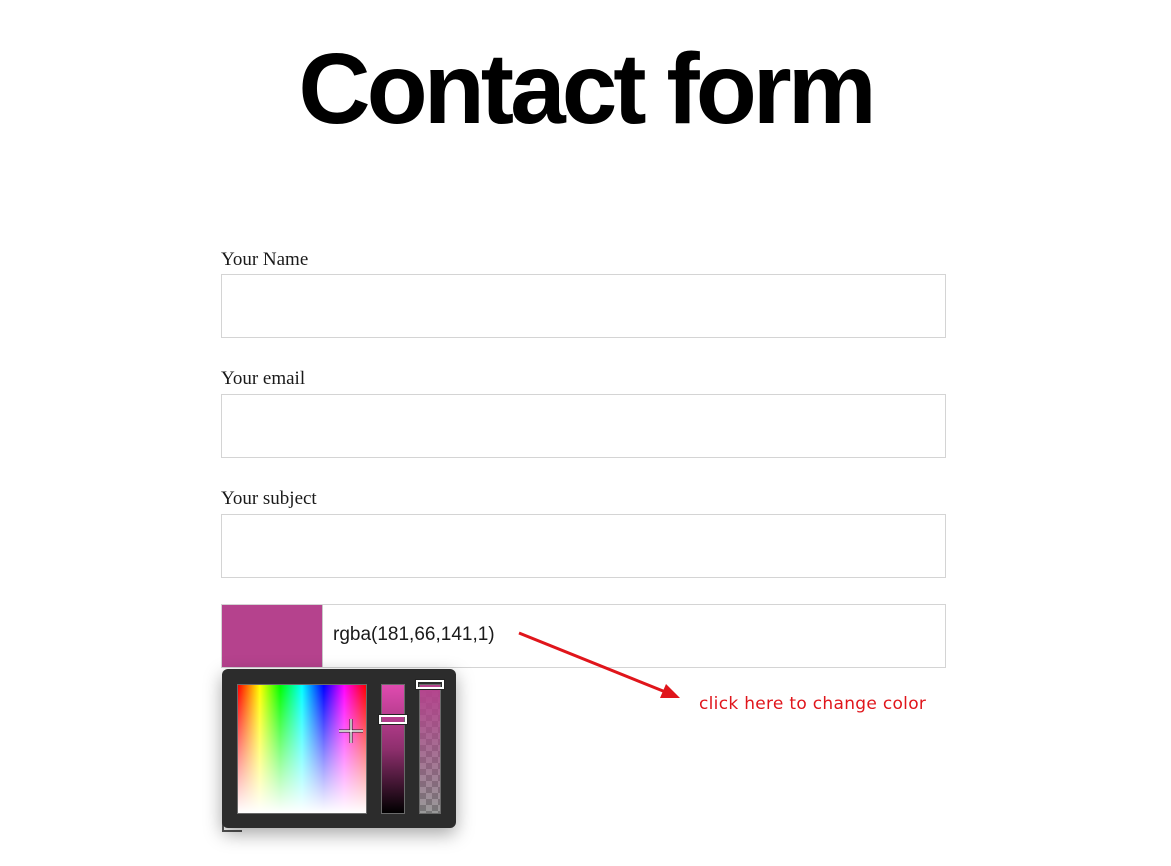  What do you see at coordinates (430, 684) in the screenshot?
I see `alpha-slider-handle` at bounding box center [430, 684].